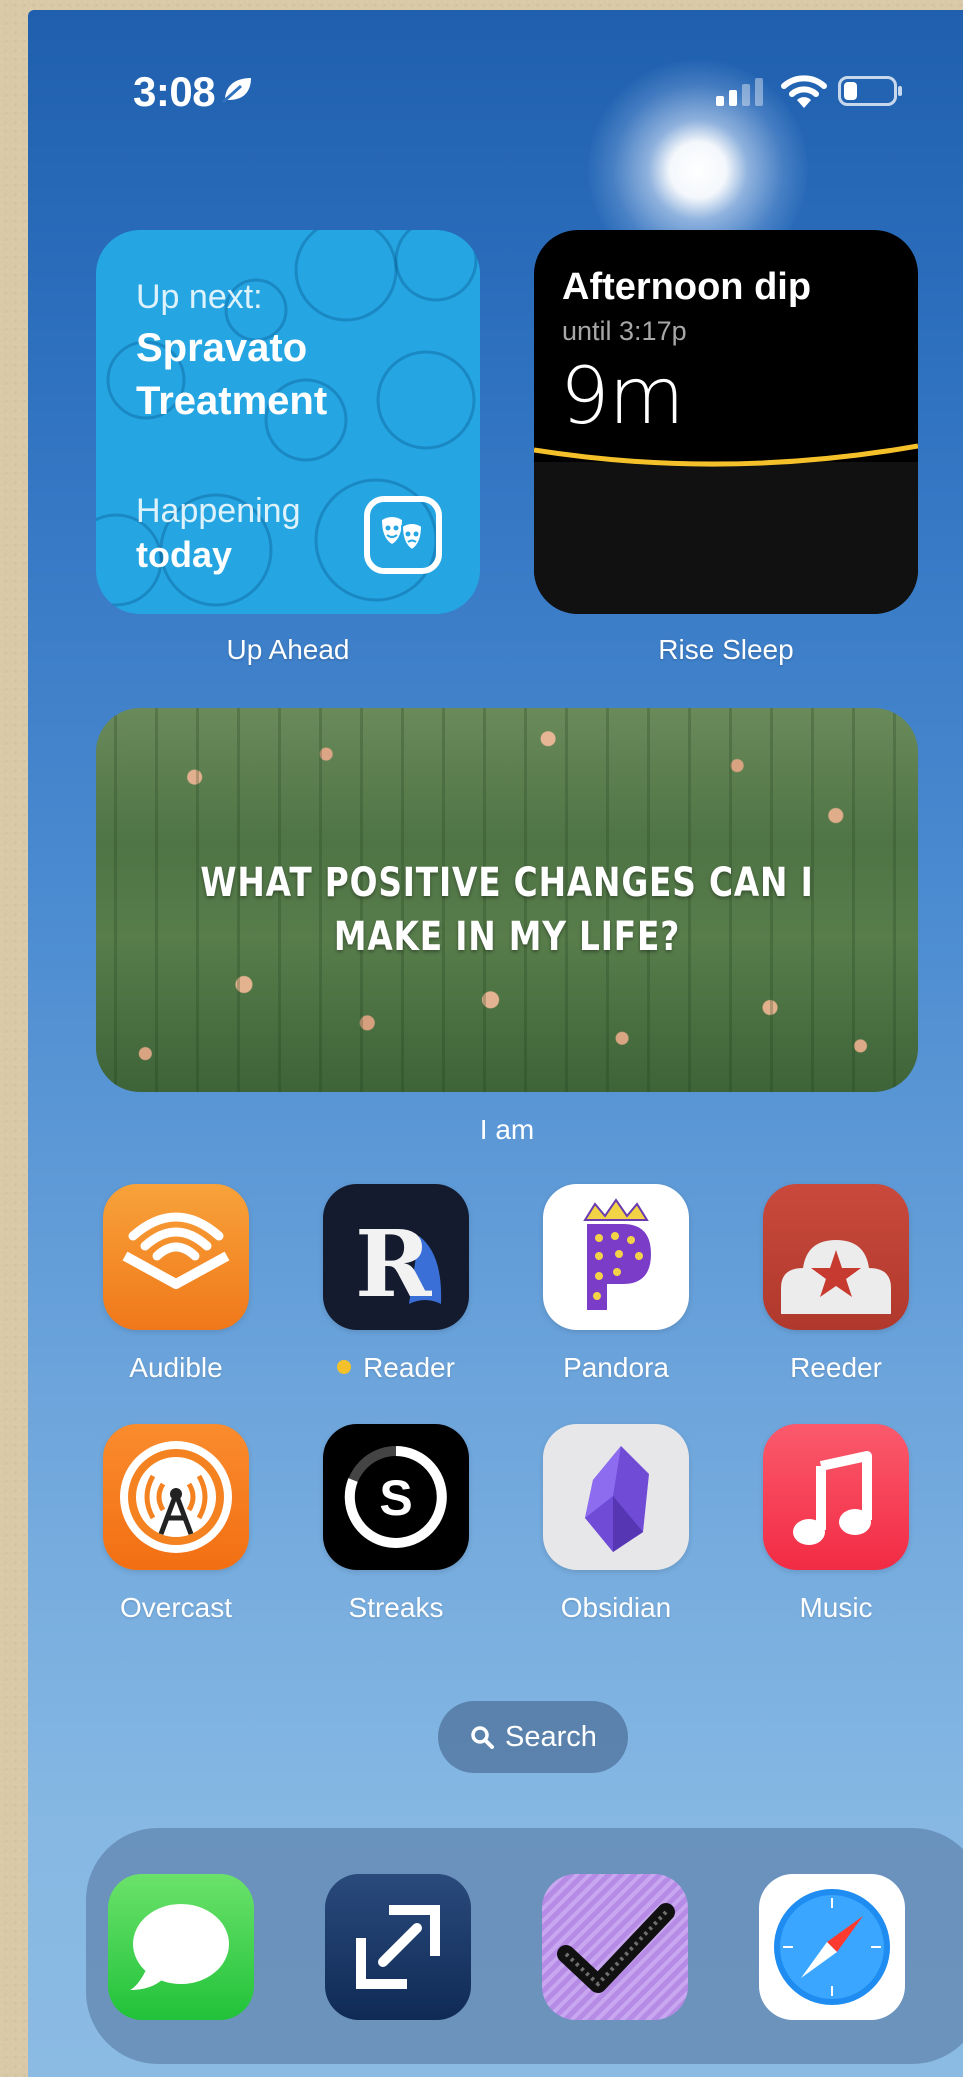  I want to click on battery-icon, so click(871, 91).